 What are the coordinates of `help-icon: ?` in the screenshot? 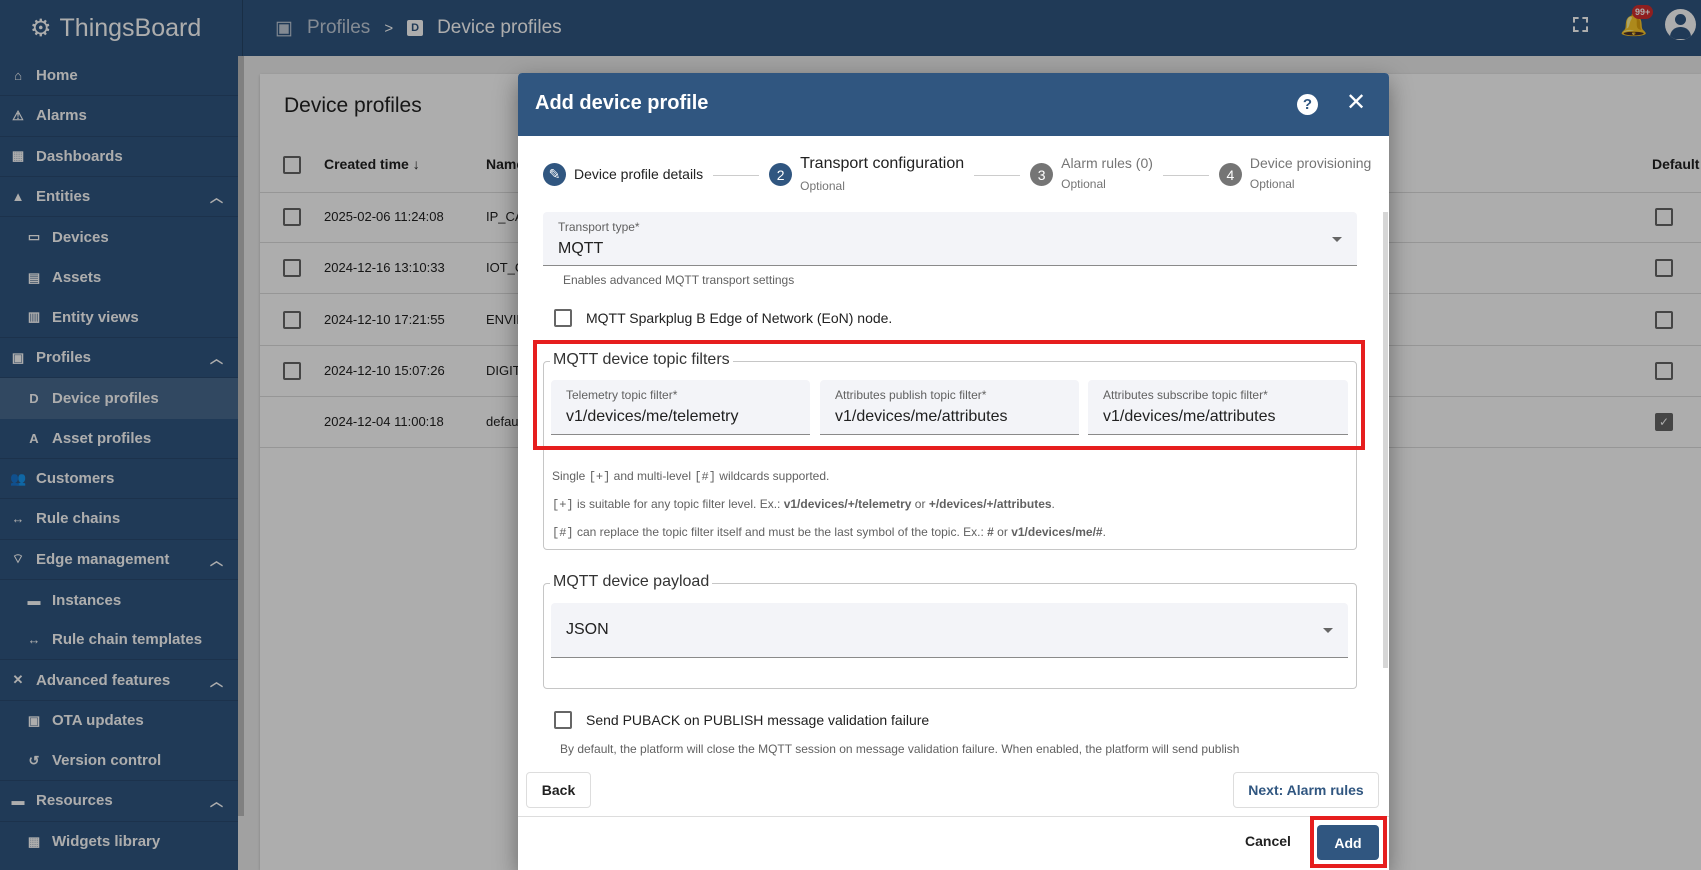 It's located at (1307, 104).